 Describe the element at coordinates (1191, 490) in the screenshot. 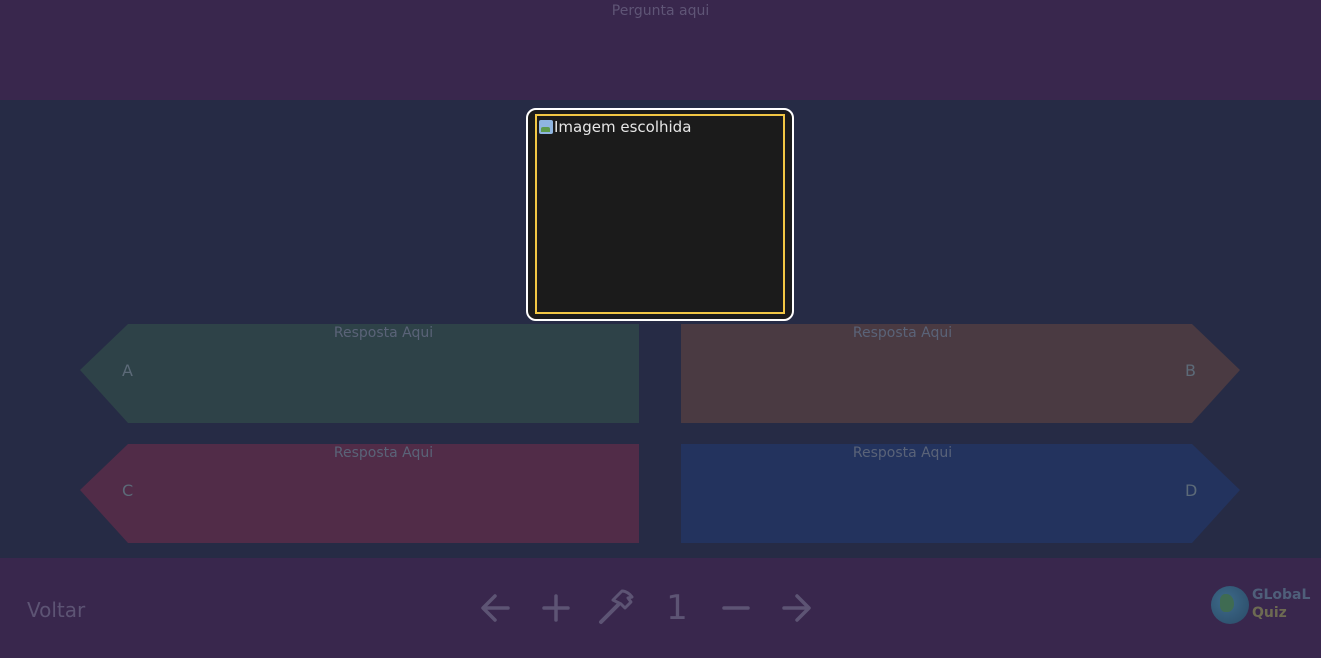

I see `answer-d-letter: D` at that location.